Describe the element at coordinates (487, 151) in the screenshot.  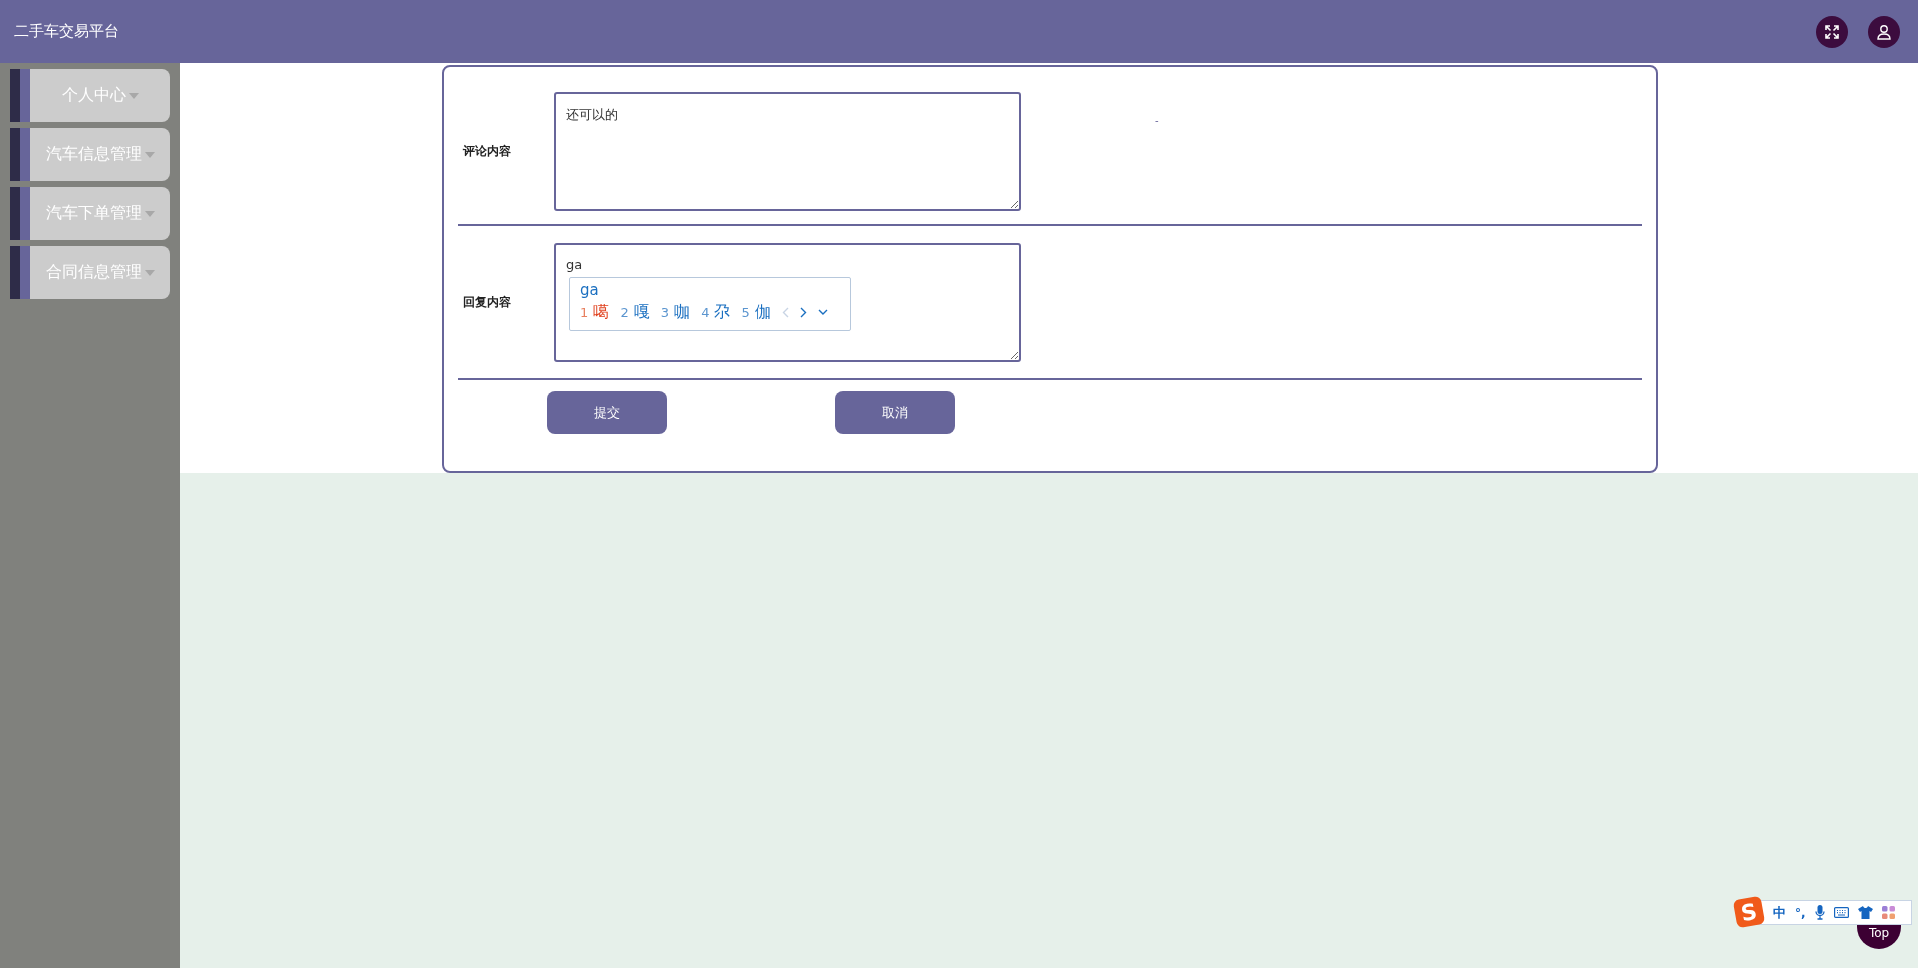
I see `field-label: 评论内容` at that location.